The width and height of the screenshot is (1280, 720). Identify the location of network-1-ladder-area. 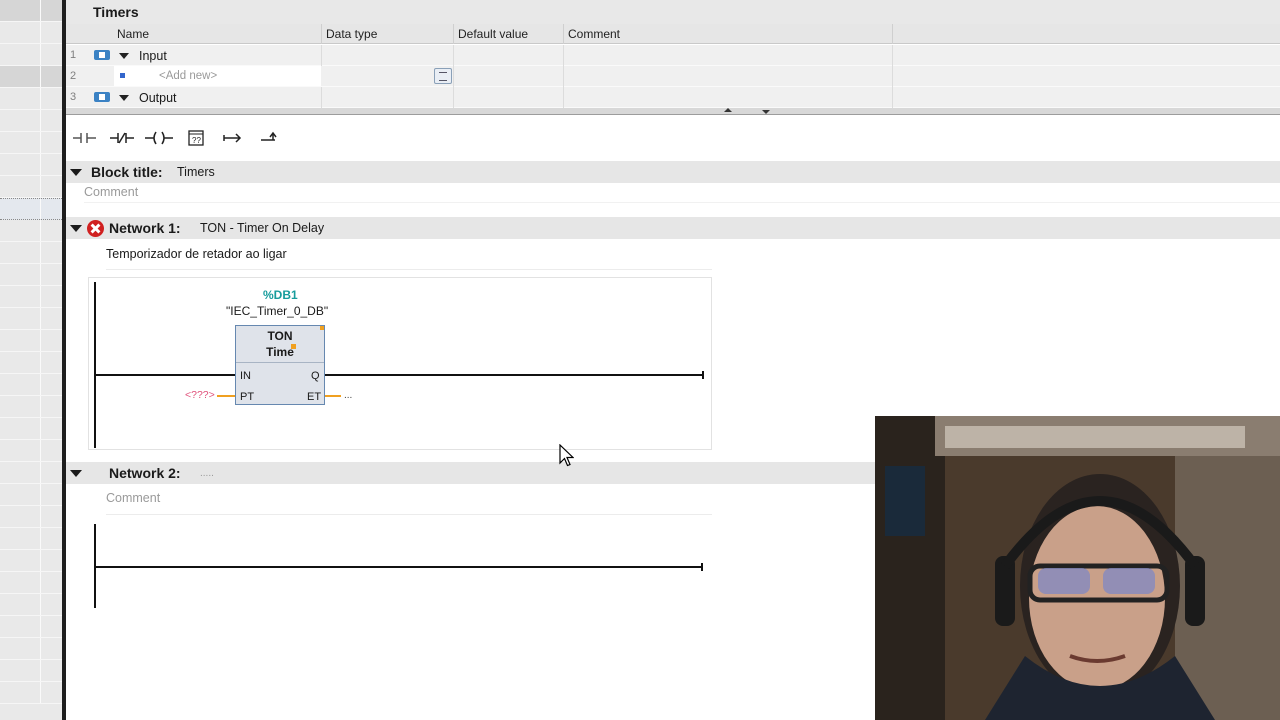
(400, 363).